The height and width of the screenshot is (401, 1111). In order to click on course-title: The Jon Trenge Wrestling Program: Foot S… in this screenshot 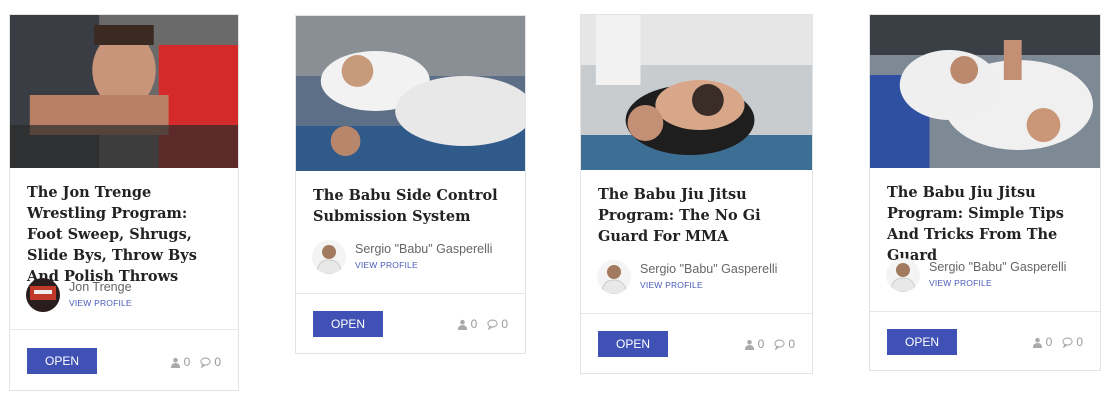, I will do `click(126, 234)`.